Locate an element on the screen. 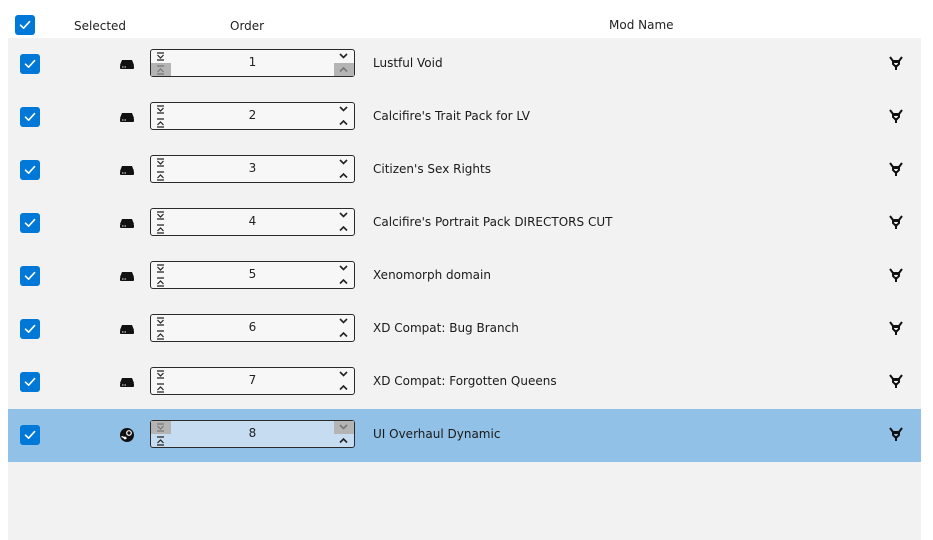 The image size is (933, 540). order-stepper: 5 is located at coordinates (252, 275).